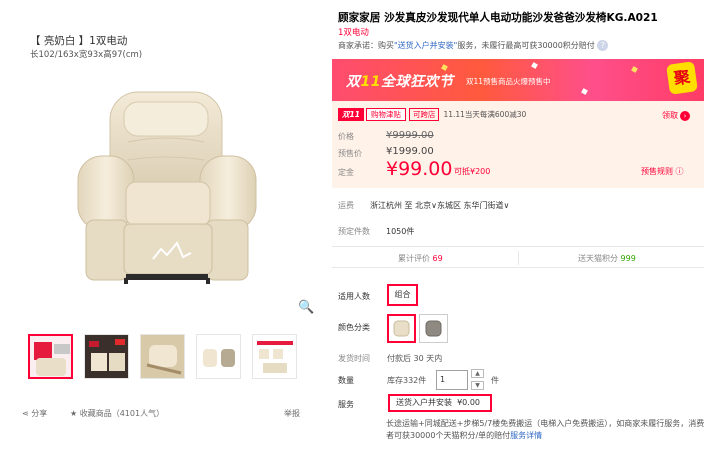 The height and width of the screenshot is (450, 720). Describe the element at coordinates (662, 171) in the screenshot. I see `presale-rules-link: 预售规则 ⓘ` at that location.